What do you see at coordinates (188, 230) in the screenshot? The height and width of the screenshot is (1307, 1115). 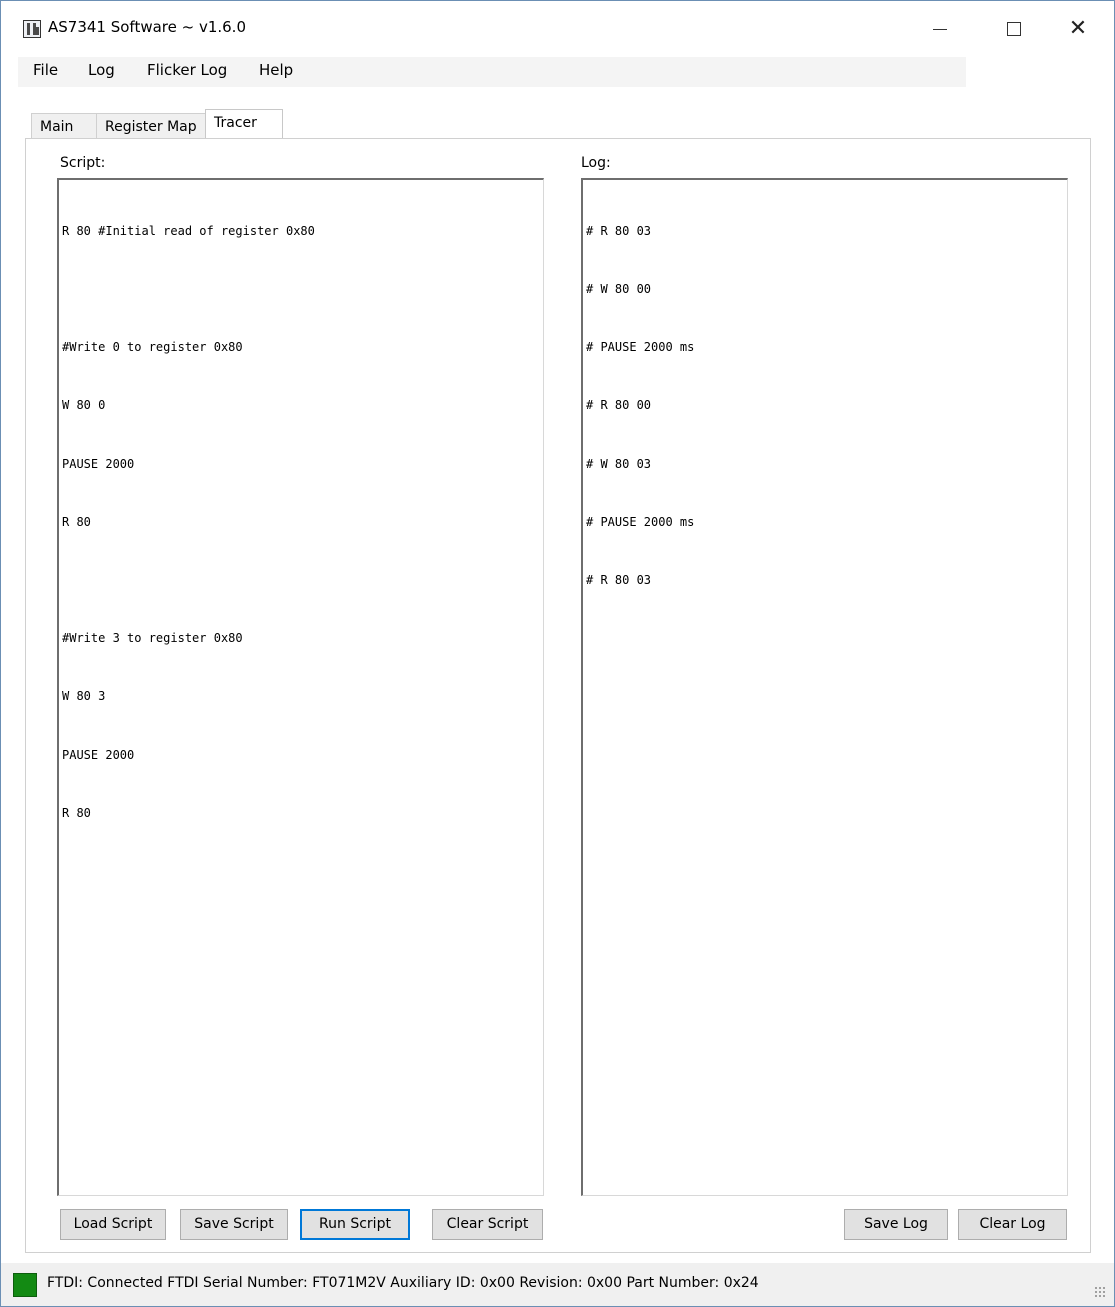 I see `script-line: R 80 #Initial read of register 0x80` at bounding box center [188, 230].